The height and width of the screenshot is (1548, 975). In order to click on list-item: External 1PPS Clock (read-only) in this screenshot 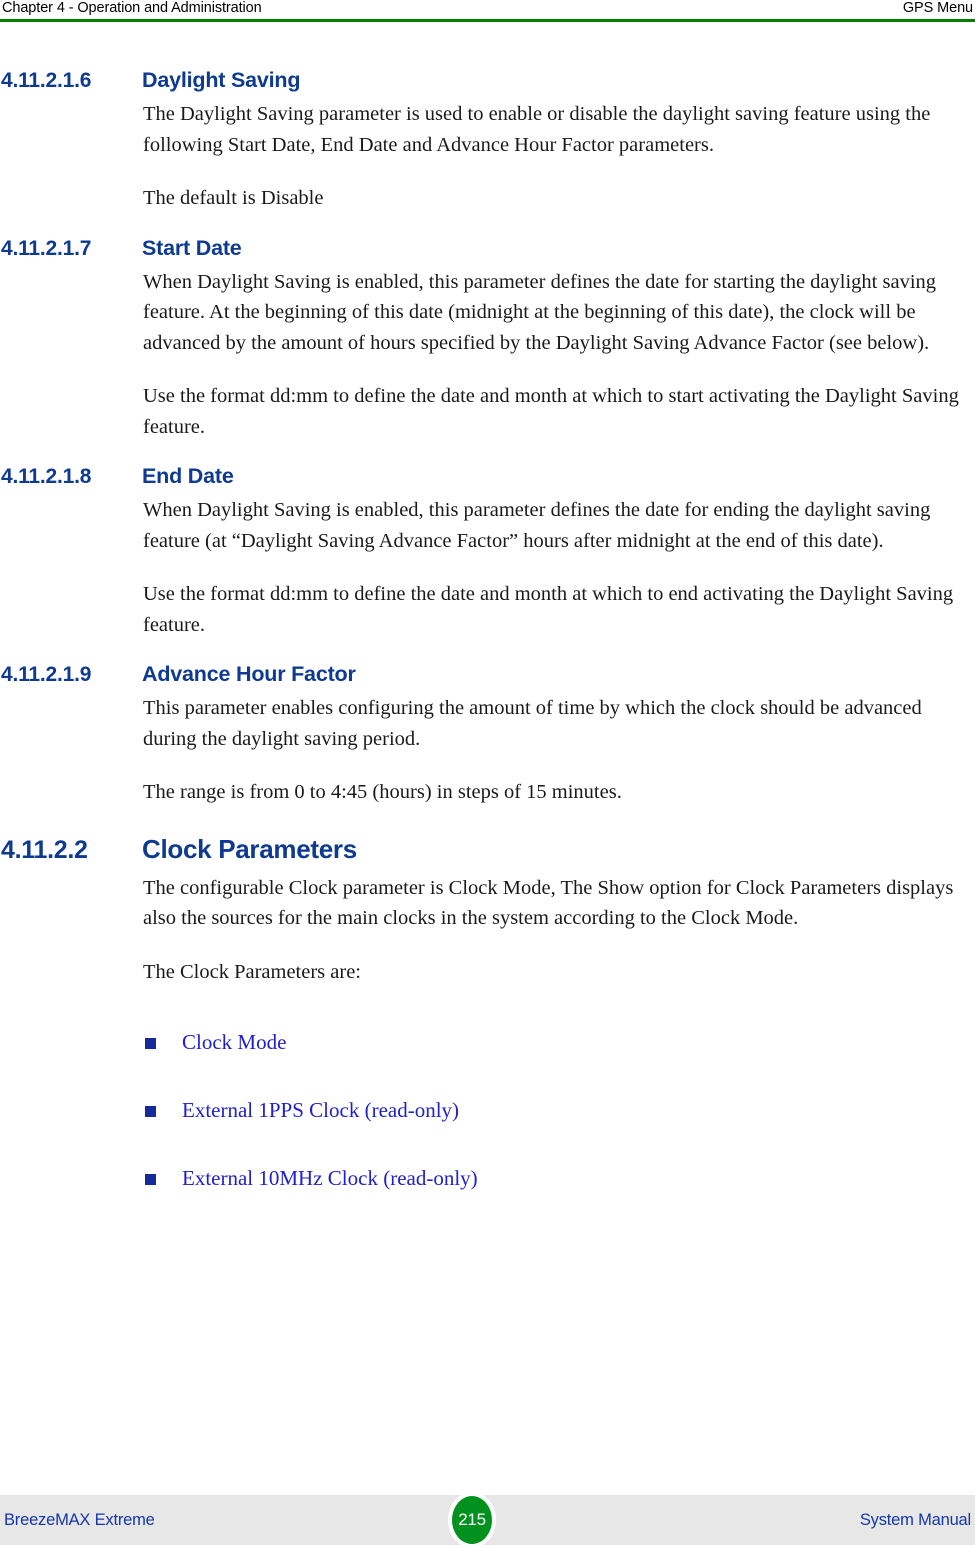, I will do `click(487, 1110)`.